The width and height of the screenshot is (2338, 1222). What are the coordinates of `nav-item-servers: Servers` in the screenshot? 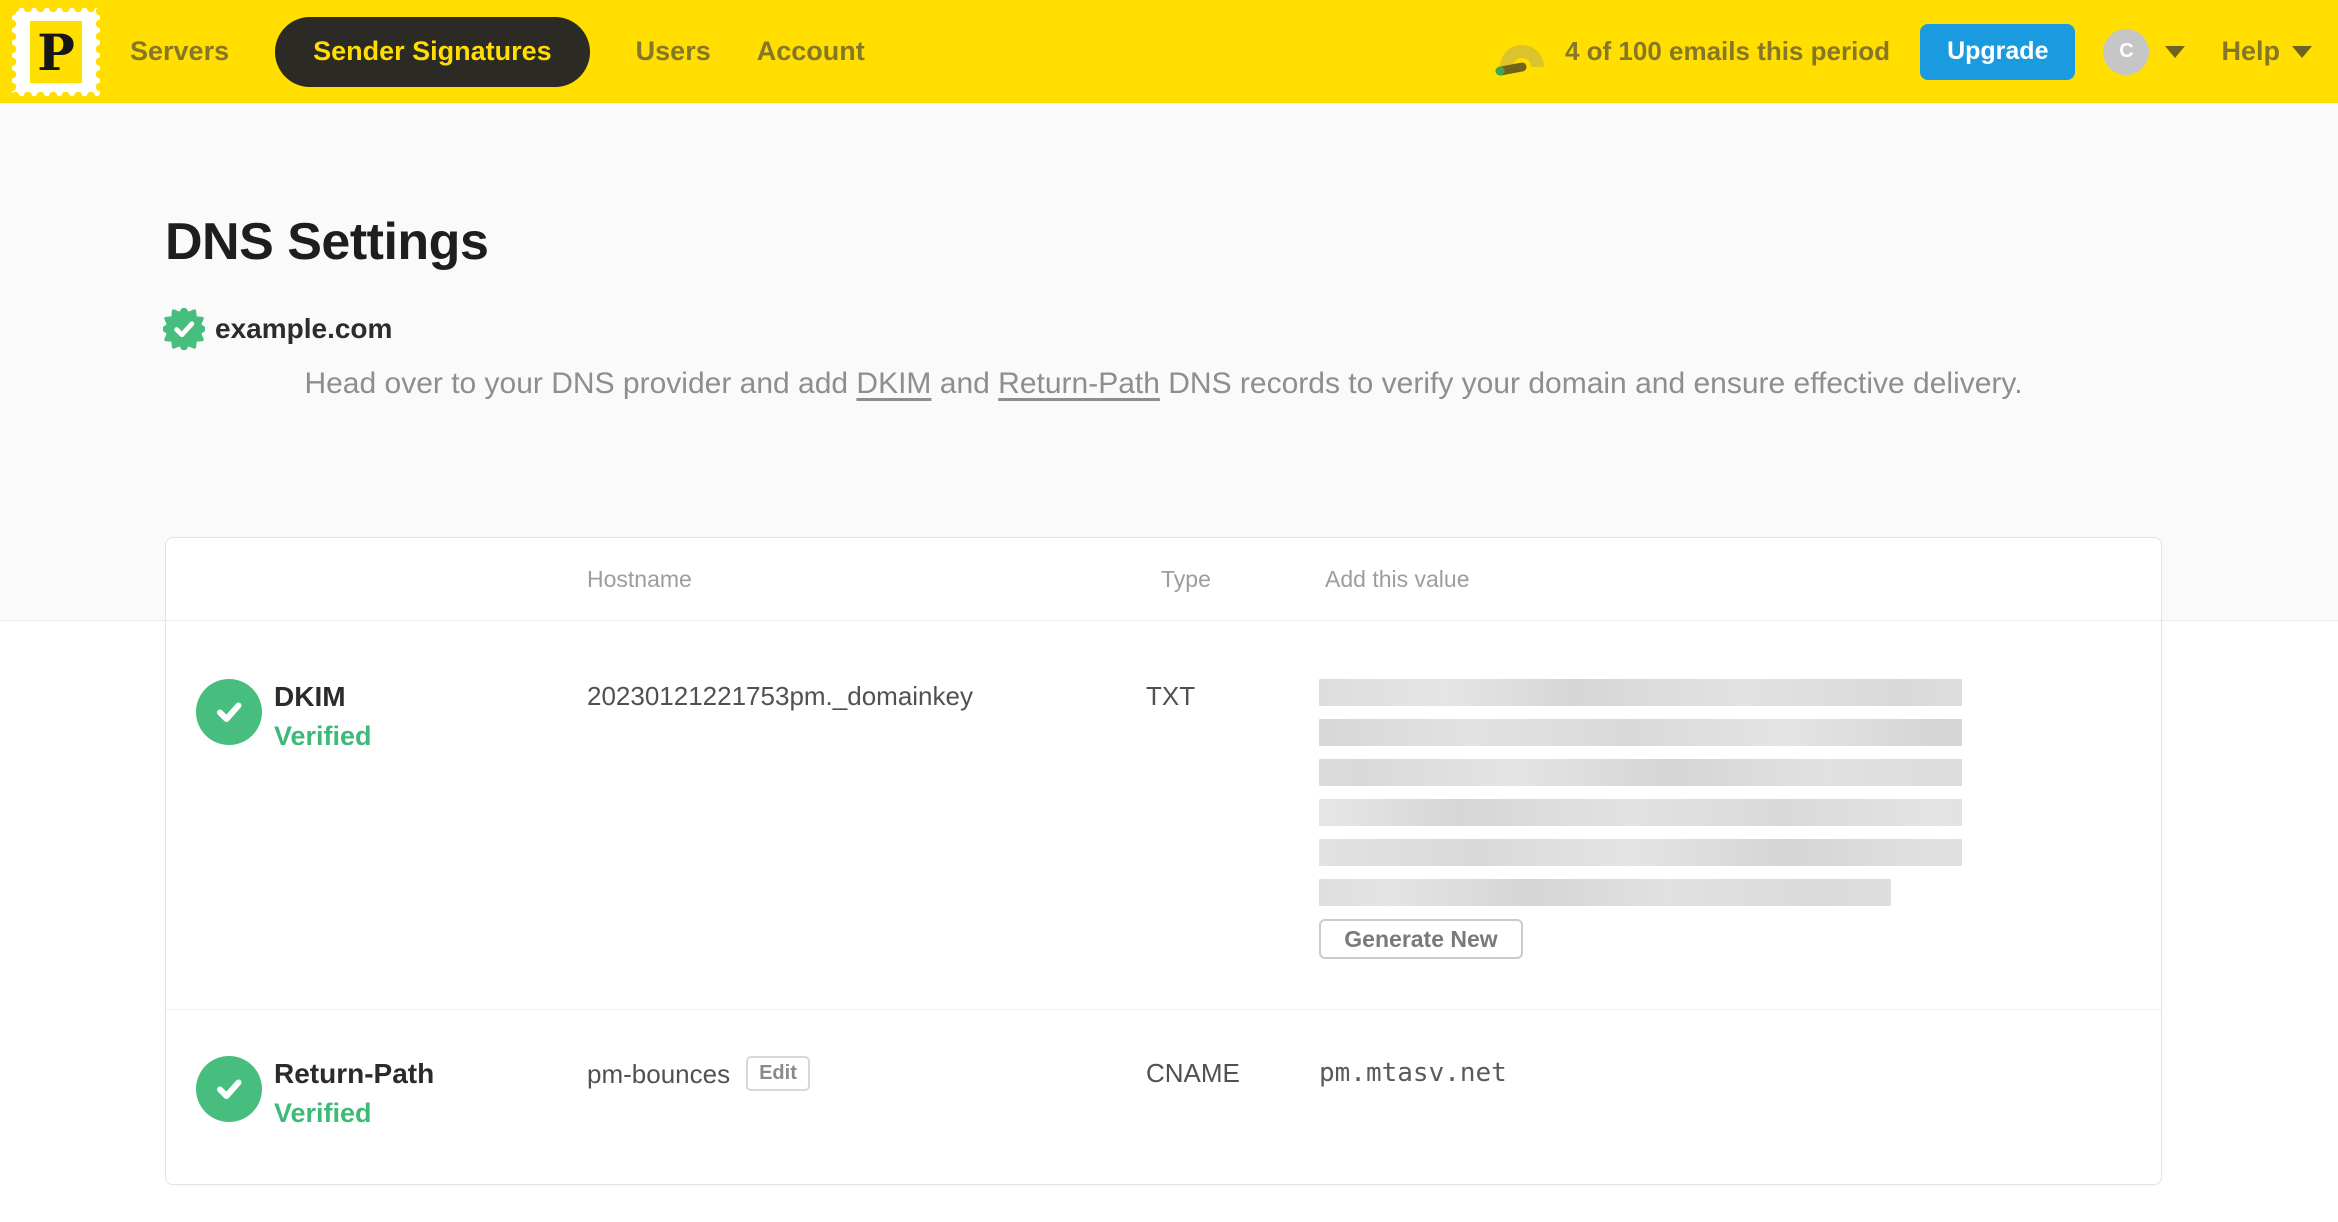 It's located at (179, 51).